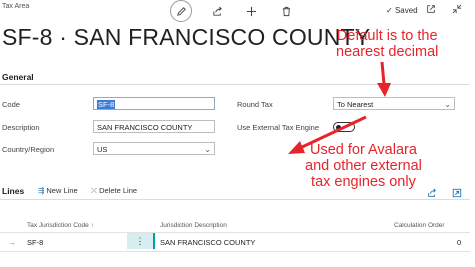 The width and height of the screenshot is (475, 267). Describe the element at coordinates (193, 225) in the screenshot. I see `column-header-description: Jurisdiction Description` at that location.